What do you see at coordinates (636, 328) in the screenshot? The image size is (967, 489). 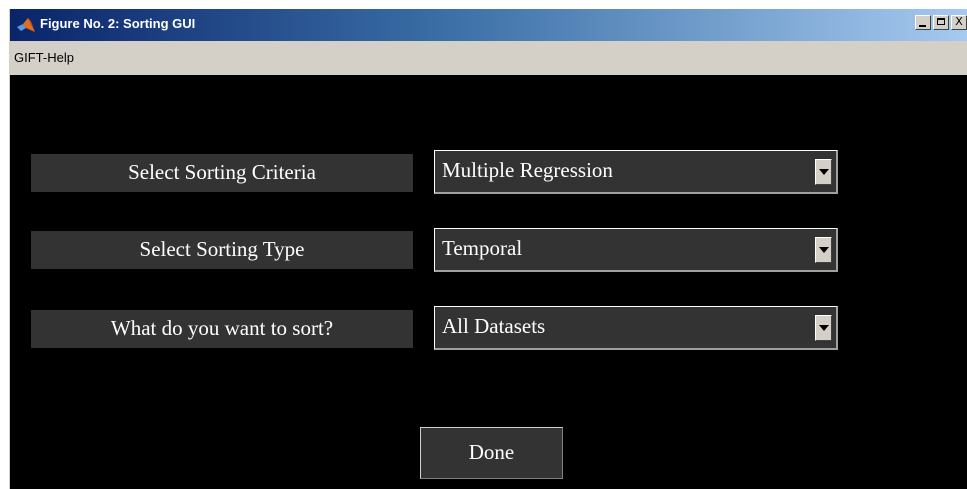 I see `sort-target-select: All Datasets` at bounding box center [636, 328].